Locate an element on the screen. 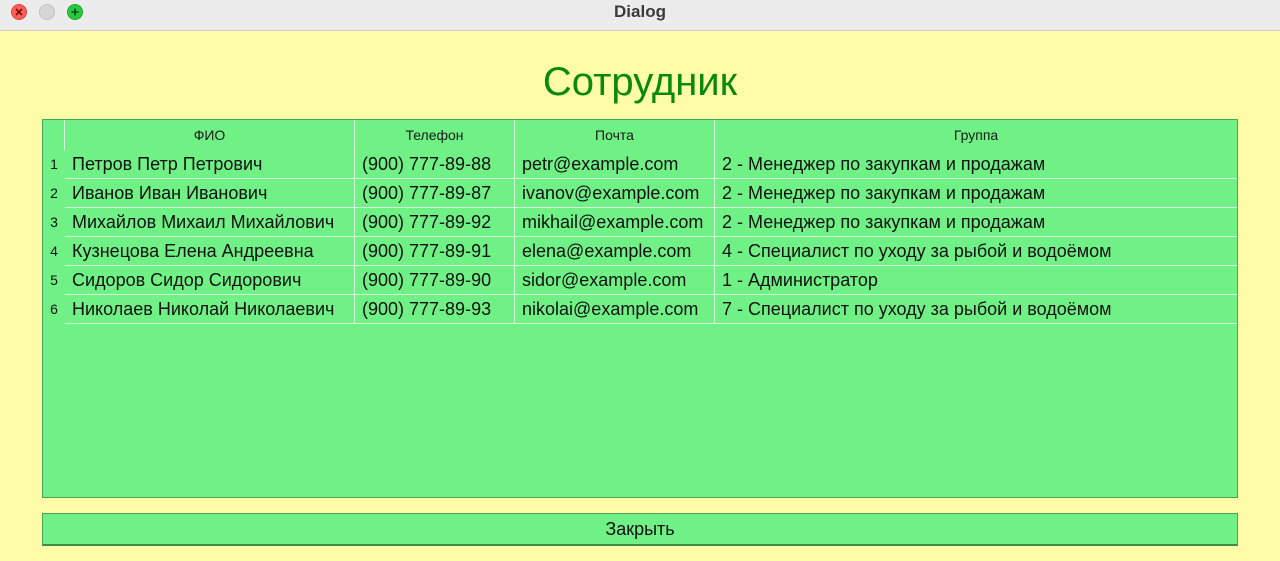  cell-phone: (900) 777-89-92 is located at coordinates (435, 222).